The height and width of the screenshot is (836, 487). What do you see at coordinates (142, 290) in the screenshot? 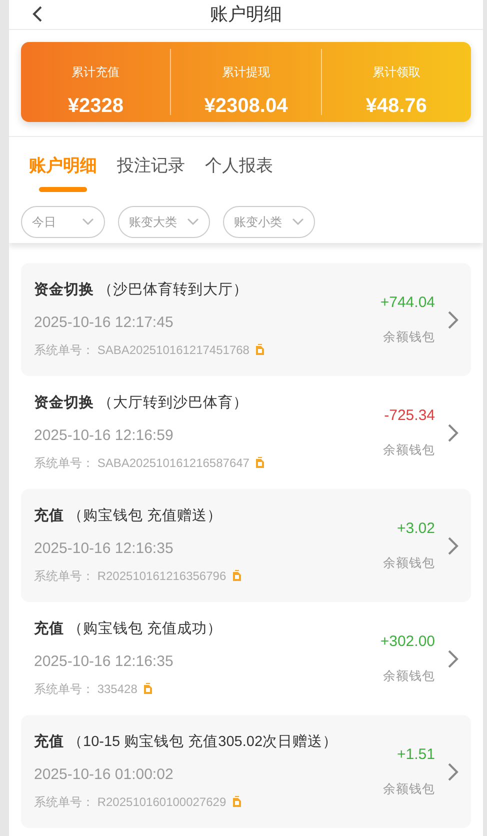
I see `record-title: 资金切换 （沙巴体育转到大厅）` at bounding box center [142, 290].